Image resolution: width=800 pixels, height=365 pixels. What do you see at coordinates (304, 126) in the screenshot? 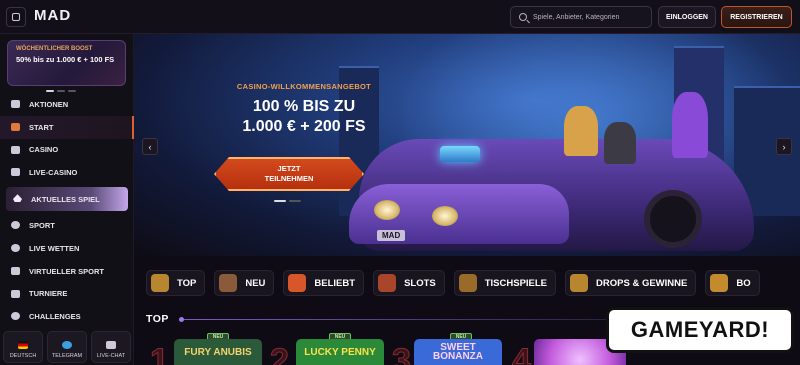
I see `offer-headline-line2: 1.000 € + 200 FS` at bounding box center [304, 126].